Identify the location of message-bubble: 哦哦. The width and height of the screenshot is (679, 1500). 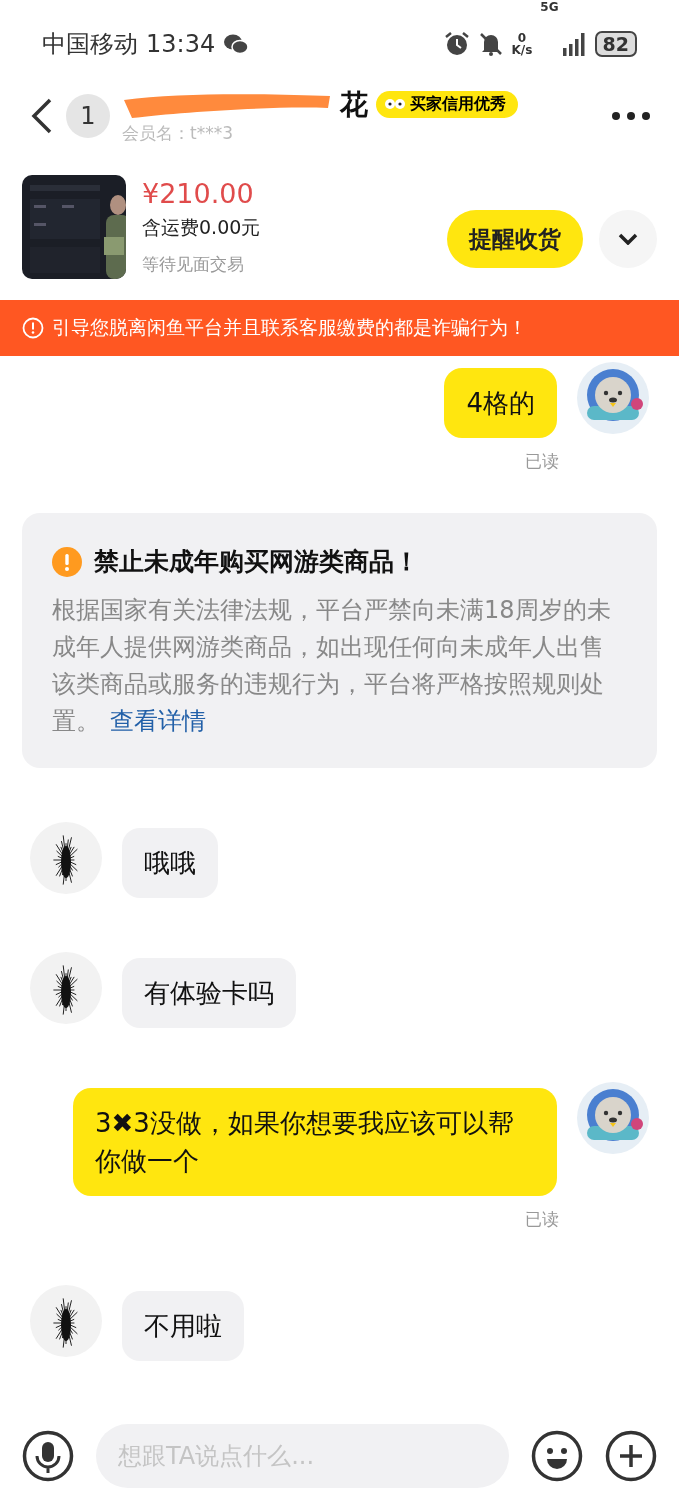
(170, 863).